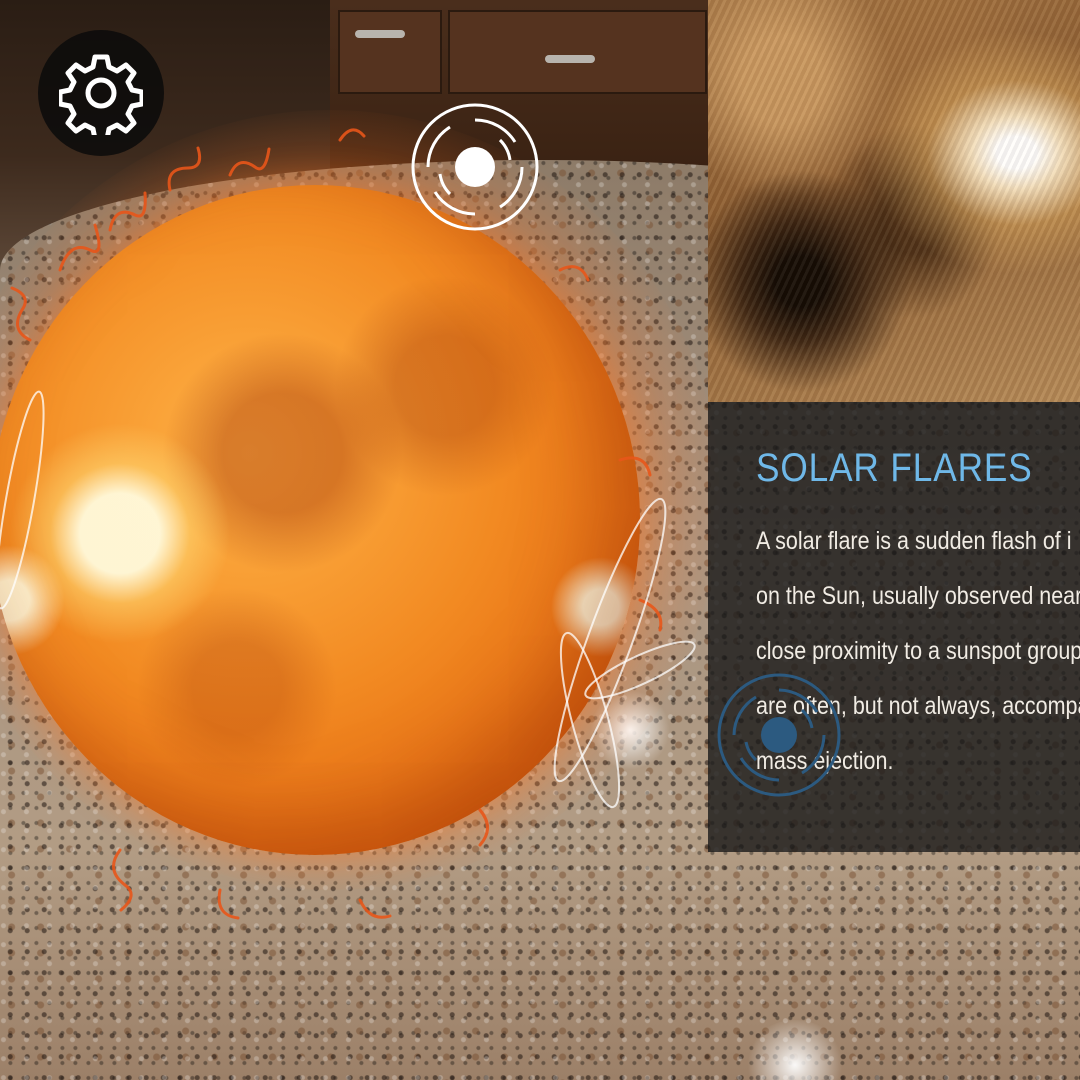 This screenshot has width=1080, height=1080. I want to click on gear-icon, so click(101, 94).